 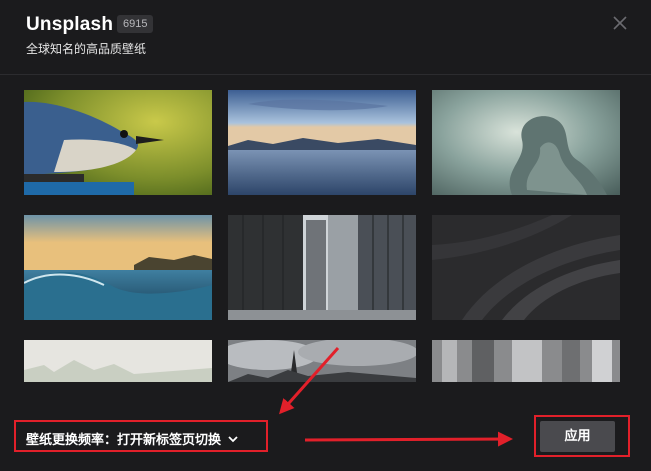 What do you see at coordinates (526, 361) in the screenshot?
I see `wallpaper-thumb-blur` at bounding box center [526, 361].